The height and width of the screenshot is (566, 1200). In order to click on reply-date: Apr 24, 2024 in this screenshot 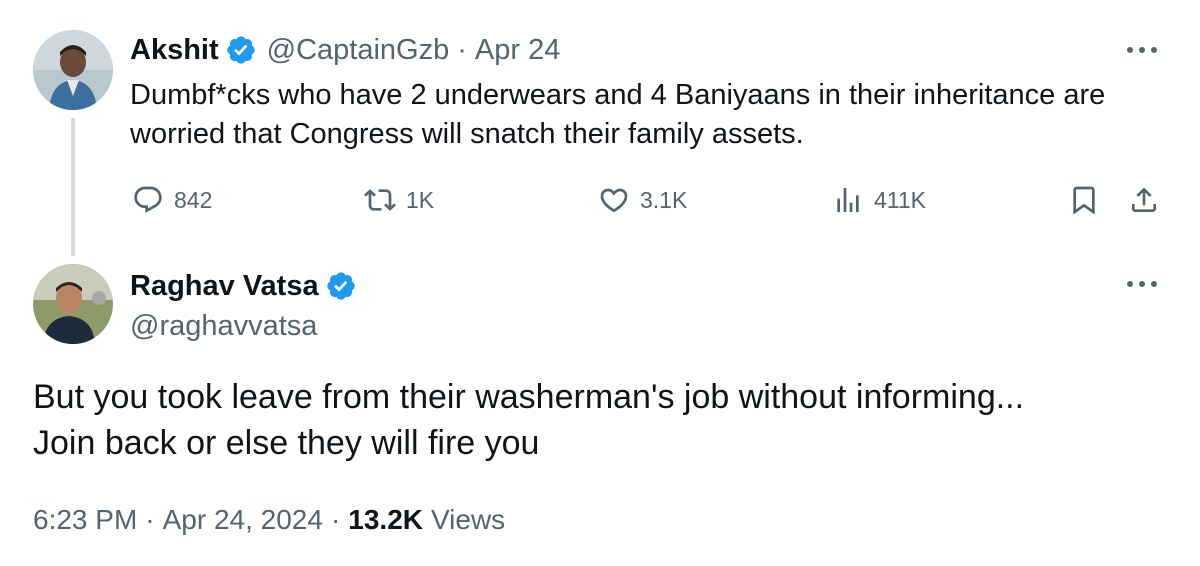, I will do `click(243, 520)`.